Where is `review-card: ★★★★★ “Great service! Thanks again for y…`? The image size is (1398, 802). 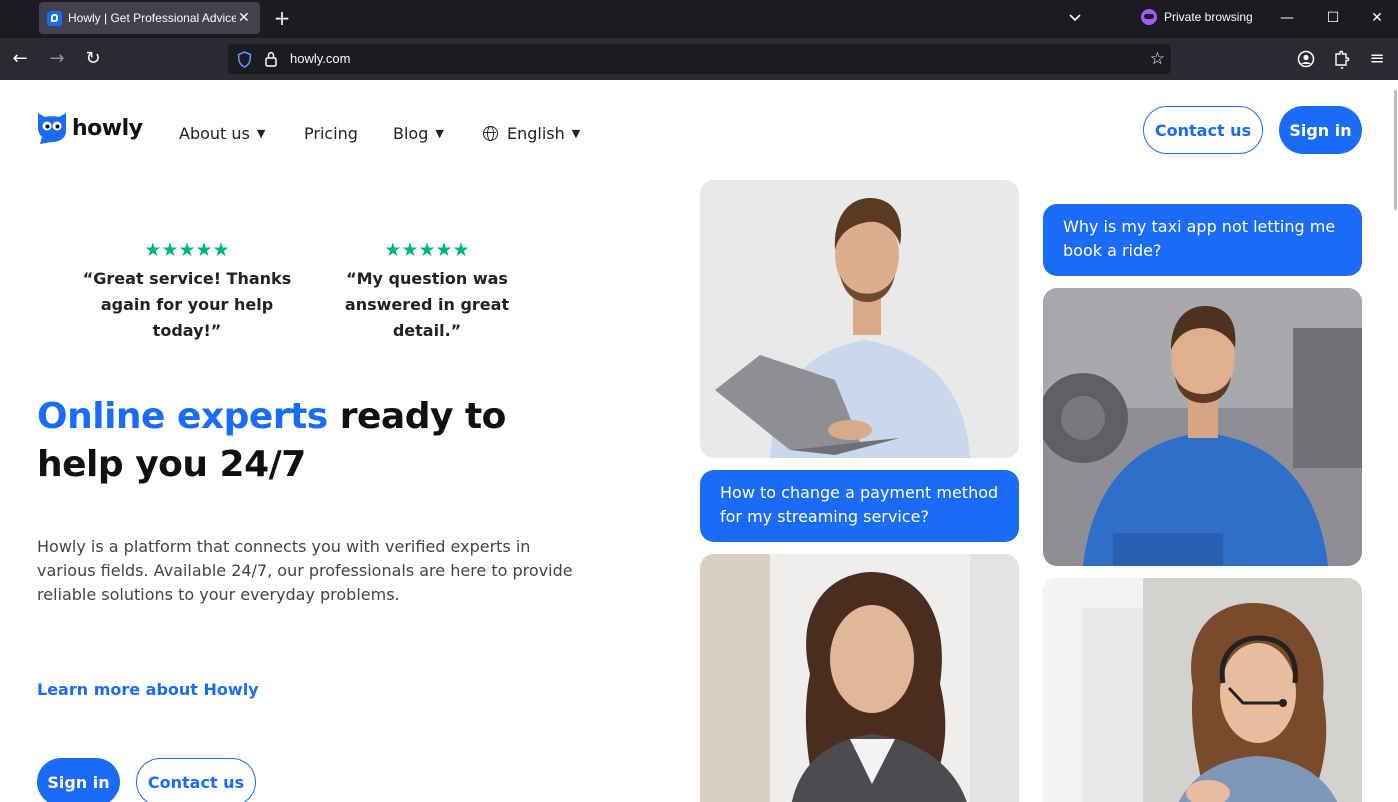
review-card: ★★★★★ “Great service! Thanks again for y… is located at coordinates (187, 292).